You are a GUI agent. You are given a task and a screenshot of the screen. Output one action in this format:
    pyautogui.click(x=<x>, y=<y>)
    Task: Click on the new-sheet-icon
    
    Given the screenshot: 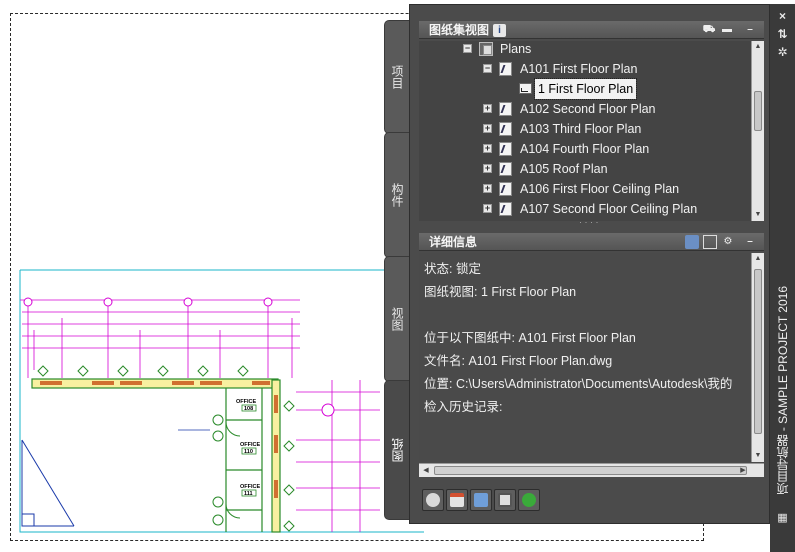 What is the action you would take?
    pyautogui.click(x=457, y=500)
    